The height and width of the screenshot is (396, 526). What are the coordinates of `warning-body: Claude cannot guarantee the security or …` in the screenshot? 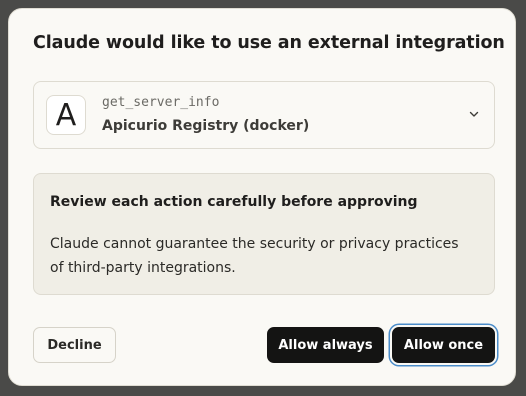 It's located at (254, 256).